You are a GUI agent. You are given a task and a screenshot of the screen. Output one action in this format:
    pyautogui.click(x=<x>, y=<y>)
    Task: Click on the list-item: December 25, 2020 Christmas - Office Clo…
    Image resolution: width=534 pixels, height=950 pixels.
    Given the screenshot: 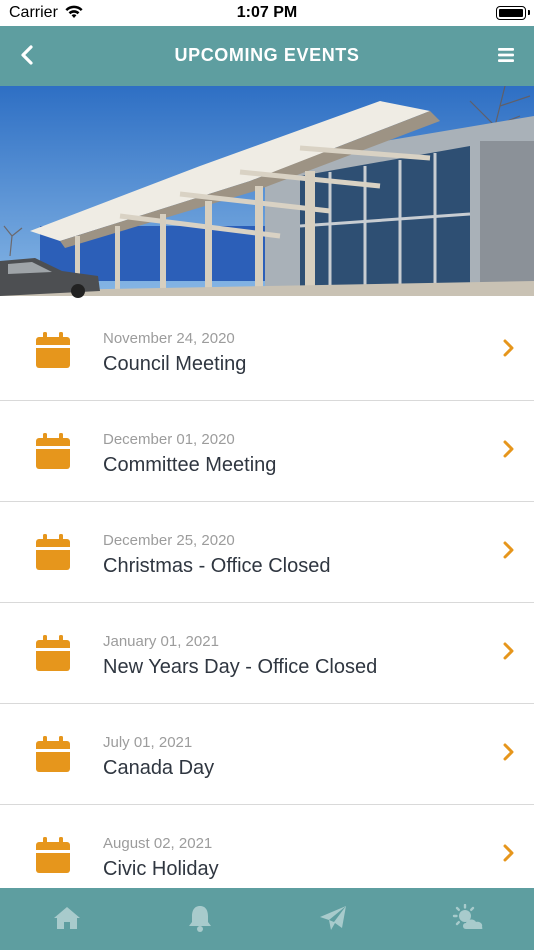 What is the action you would take?
    pyautogui.click(x=267, y=552)
    